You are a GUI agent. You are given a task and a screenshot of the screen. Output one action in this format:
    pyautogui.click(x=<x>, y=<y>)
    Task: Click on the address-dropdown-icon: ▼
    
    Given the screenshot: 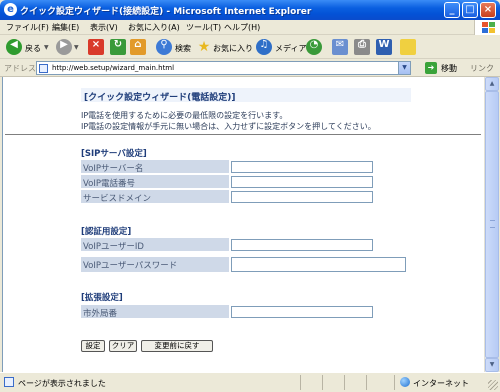 What is the action you would take?
    pyautogui.click(x=404, y=68)
    